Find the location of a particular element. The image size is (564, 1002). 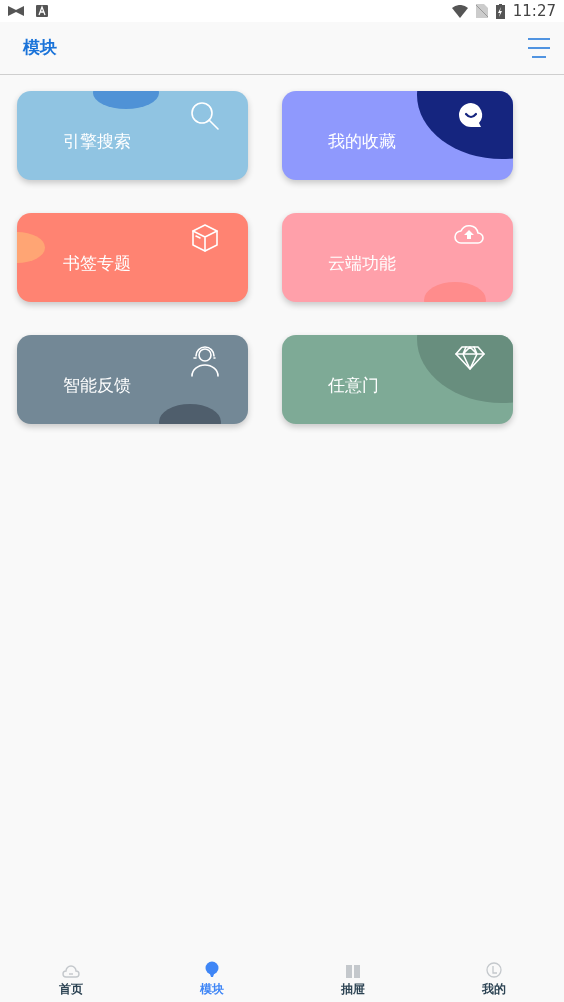

module-card: 我的收藏 is located at coordinates (397, 135).